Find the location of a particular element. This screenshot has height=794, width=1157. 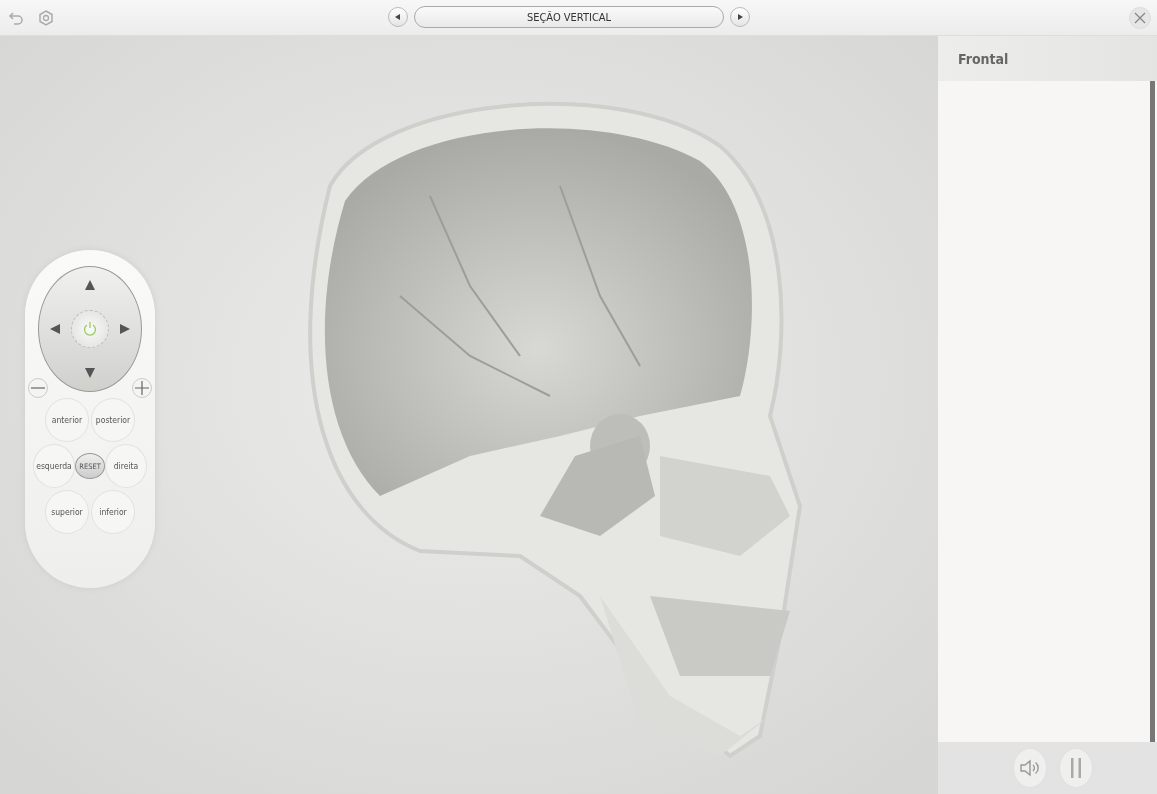

view-button: inferior is located at coordinates (113, 512).